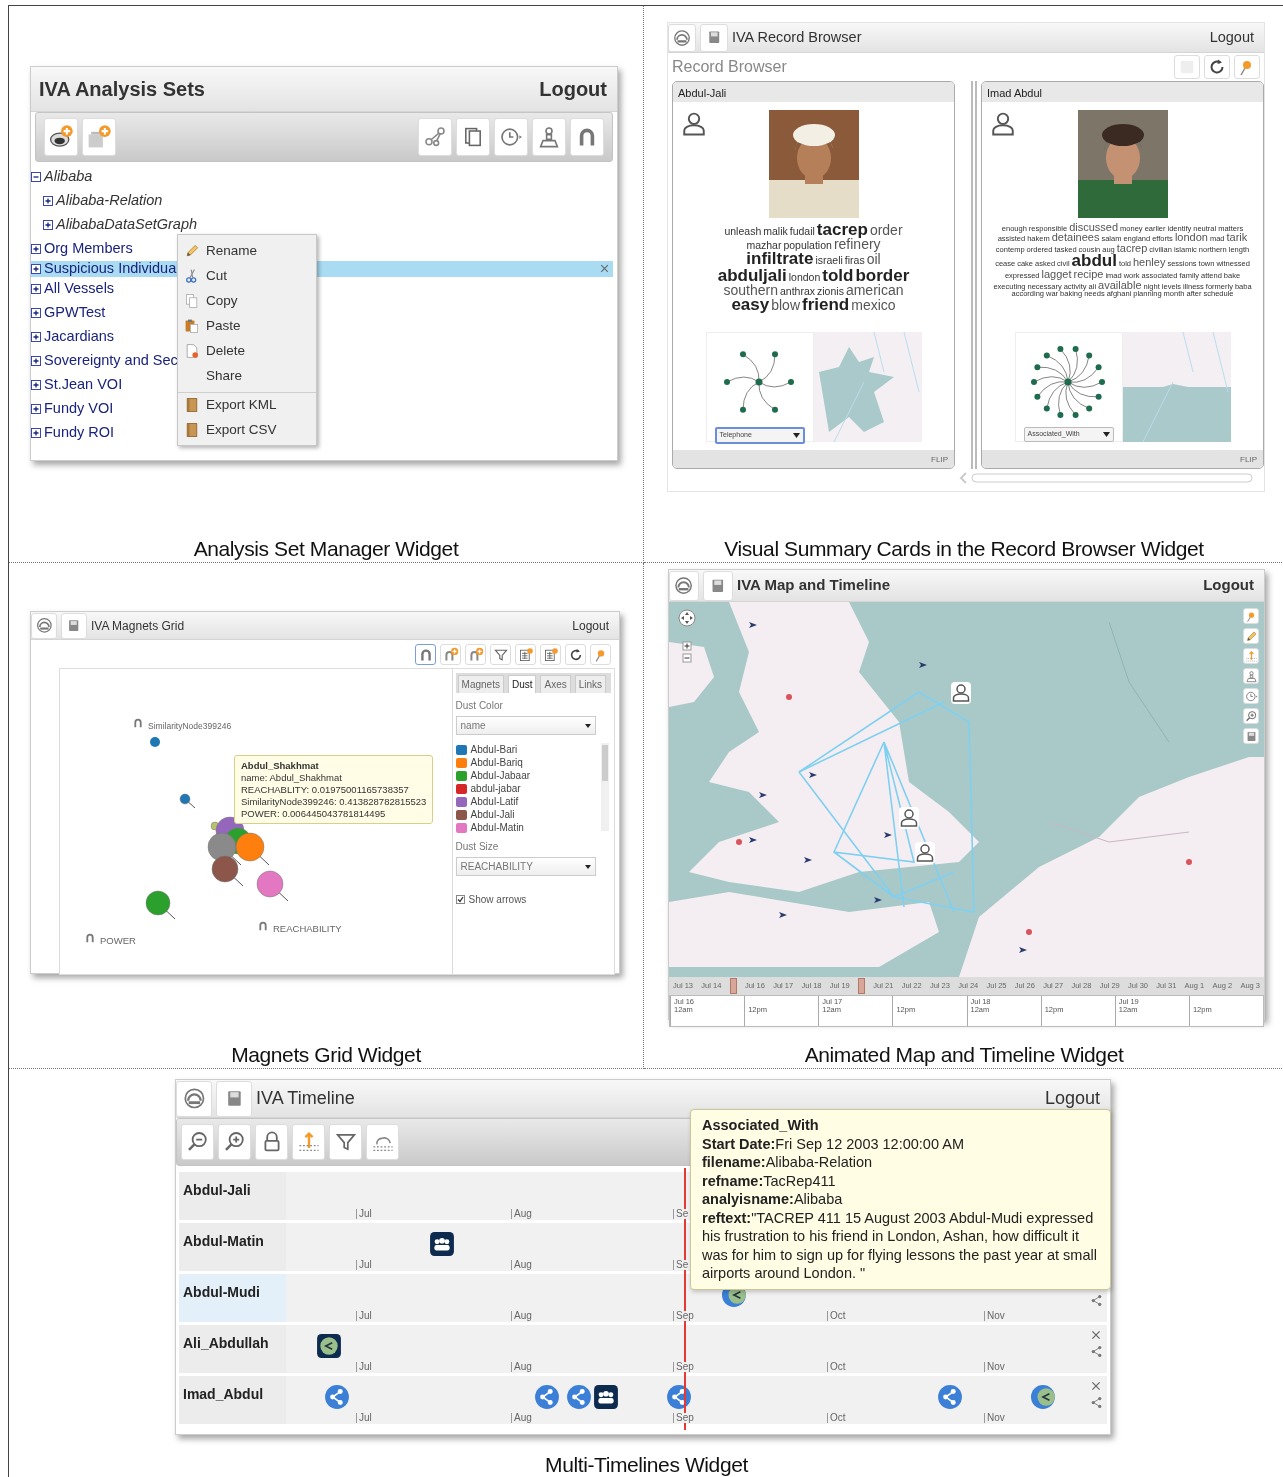  Describe the element at coordinates (590, 684) in the screenshot. I see `panel-tab: Links` at that location.